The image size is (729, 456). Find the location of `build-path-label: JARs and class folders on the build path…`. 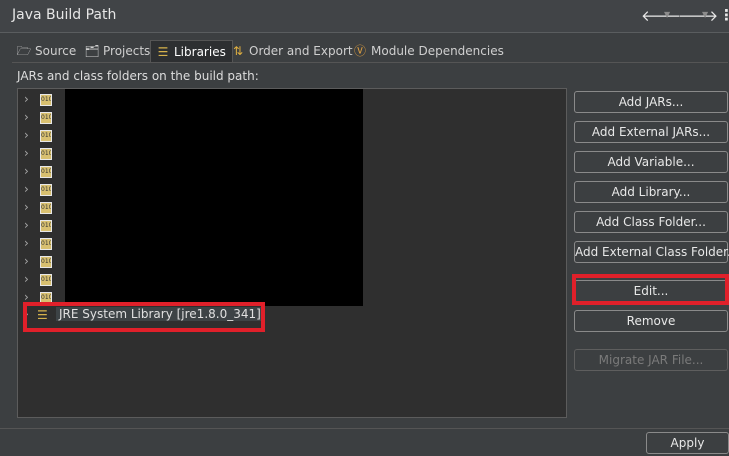

build-path-label: JARs and class folders on the build path… is located at coordinates (138, 76).